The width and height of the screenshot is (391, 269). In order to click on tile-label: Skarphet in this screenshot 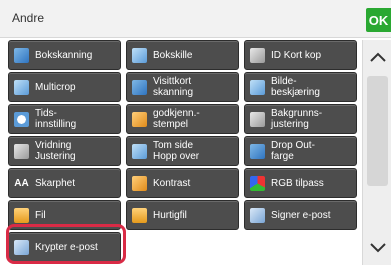, I will do `click(55, 183)`.